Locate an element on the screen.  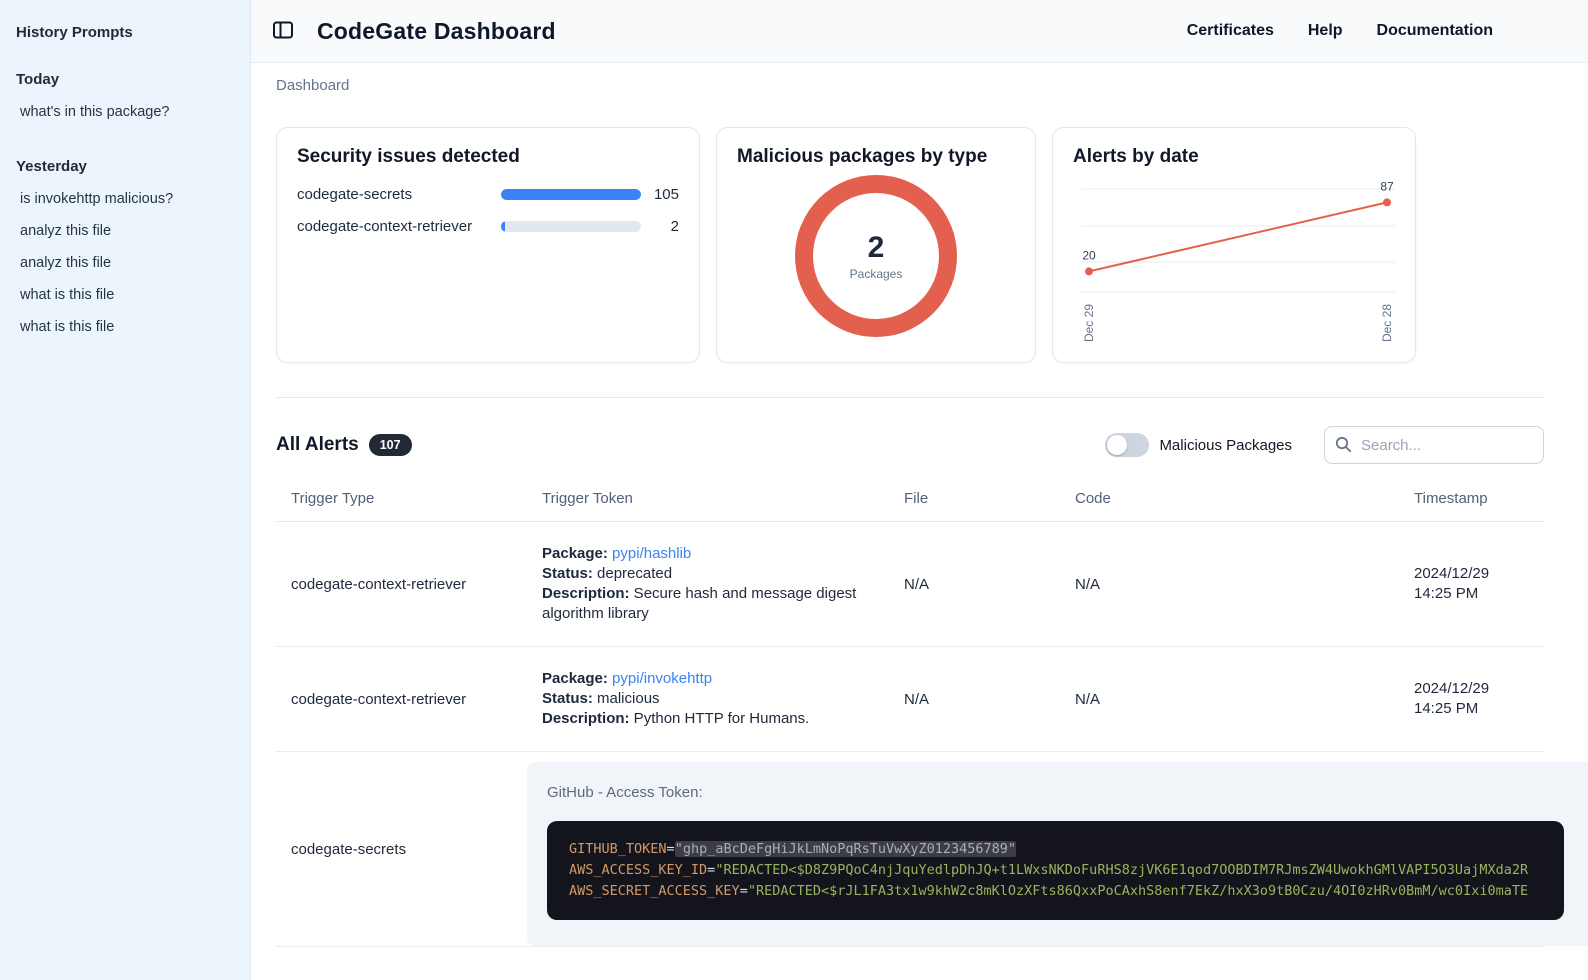
top-navigation: Certificates Help Documentation is located at coordinates (1340, 31).